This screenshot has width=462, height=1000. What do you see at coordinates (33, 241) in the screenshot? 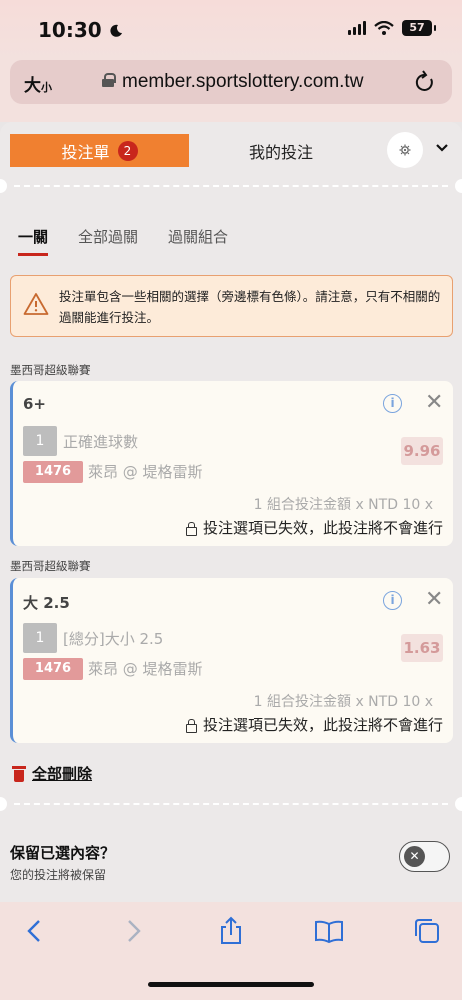
I see `tab-single: 一關` at bounding box center [33, 241].